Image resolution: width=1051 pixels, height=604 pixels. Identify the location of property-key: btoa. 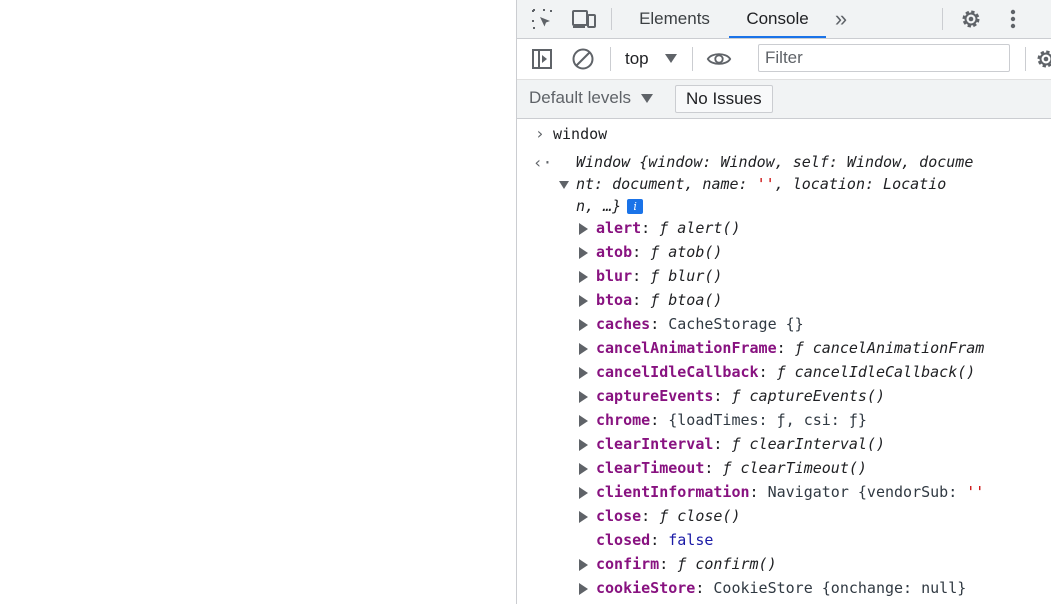
(614, 300).